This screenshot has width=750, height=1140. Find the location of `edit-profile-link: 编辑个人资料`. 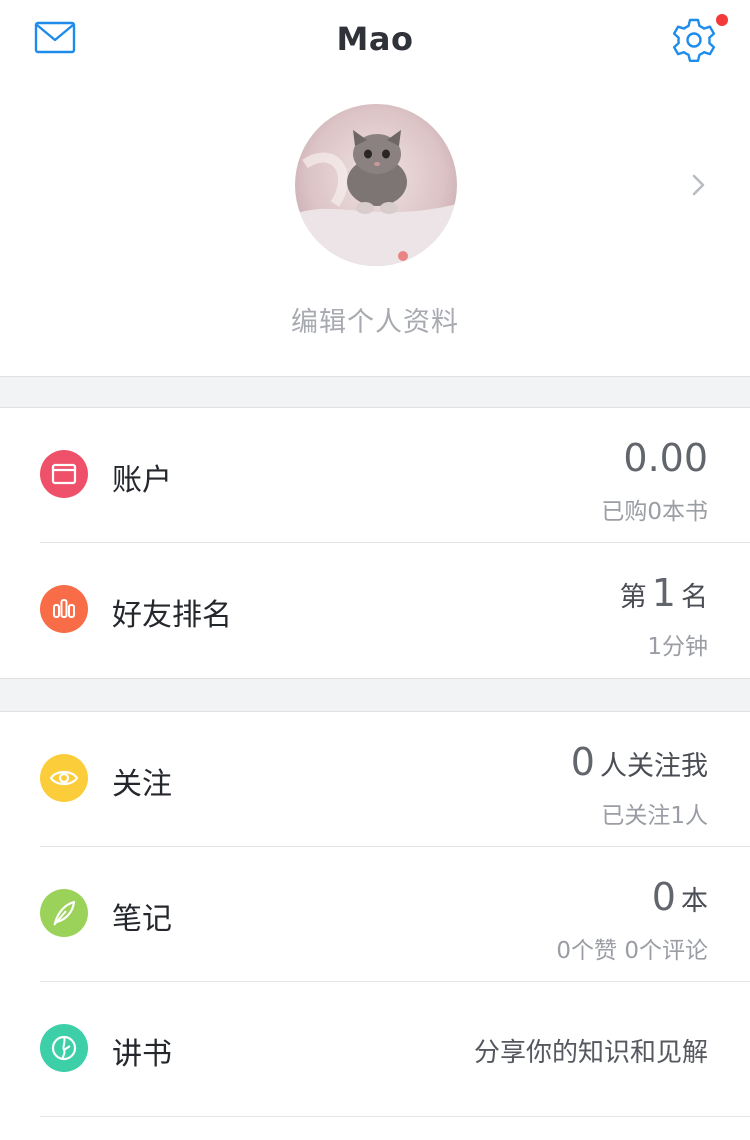

edit-profile-link: 编辑个人资料 is located at coordinates (375, 319).